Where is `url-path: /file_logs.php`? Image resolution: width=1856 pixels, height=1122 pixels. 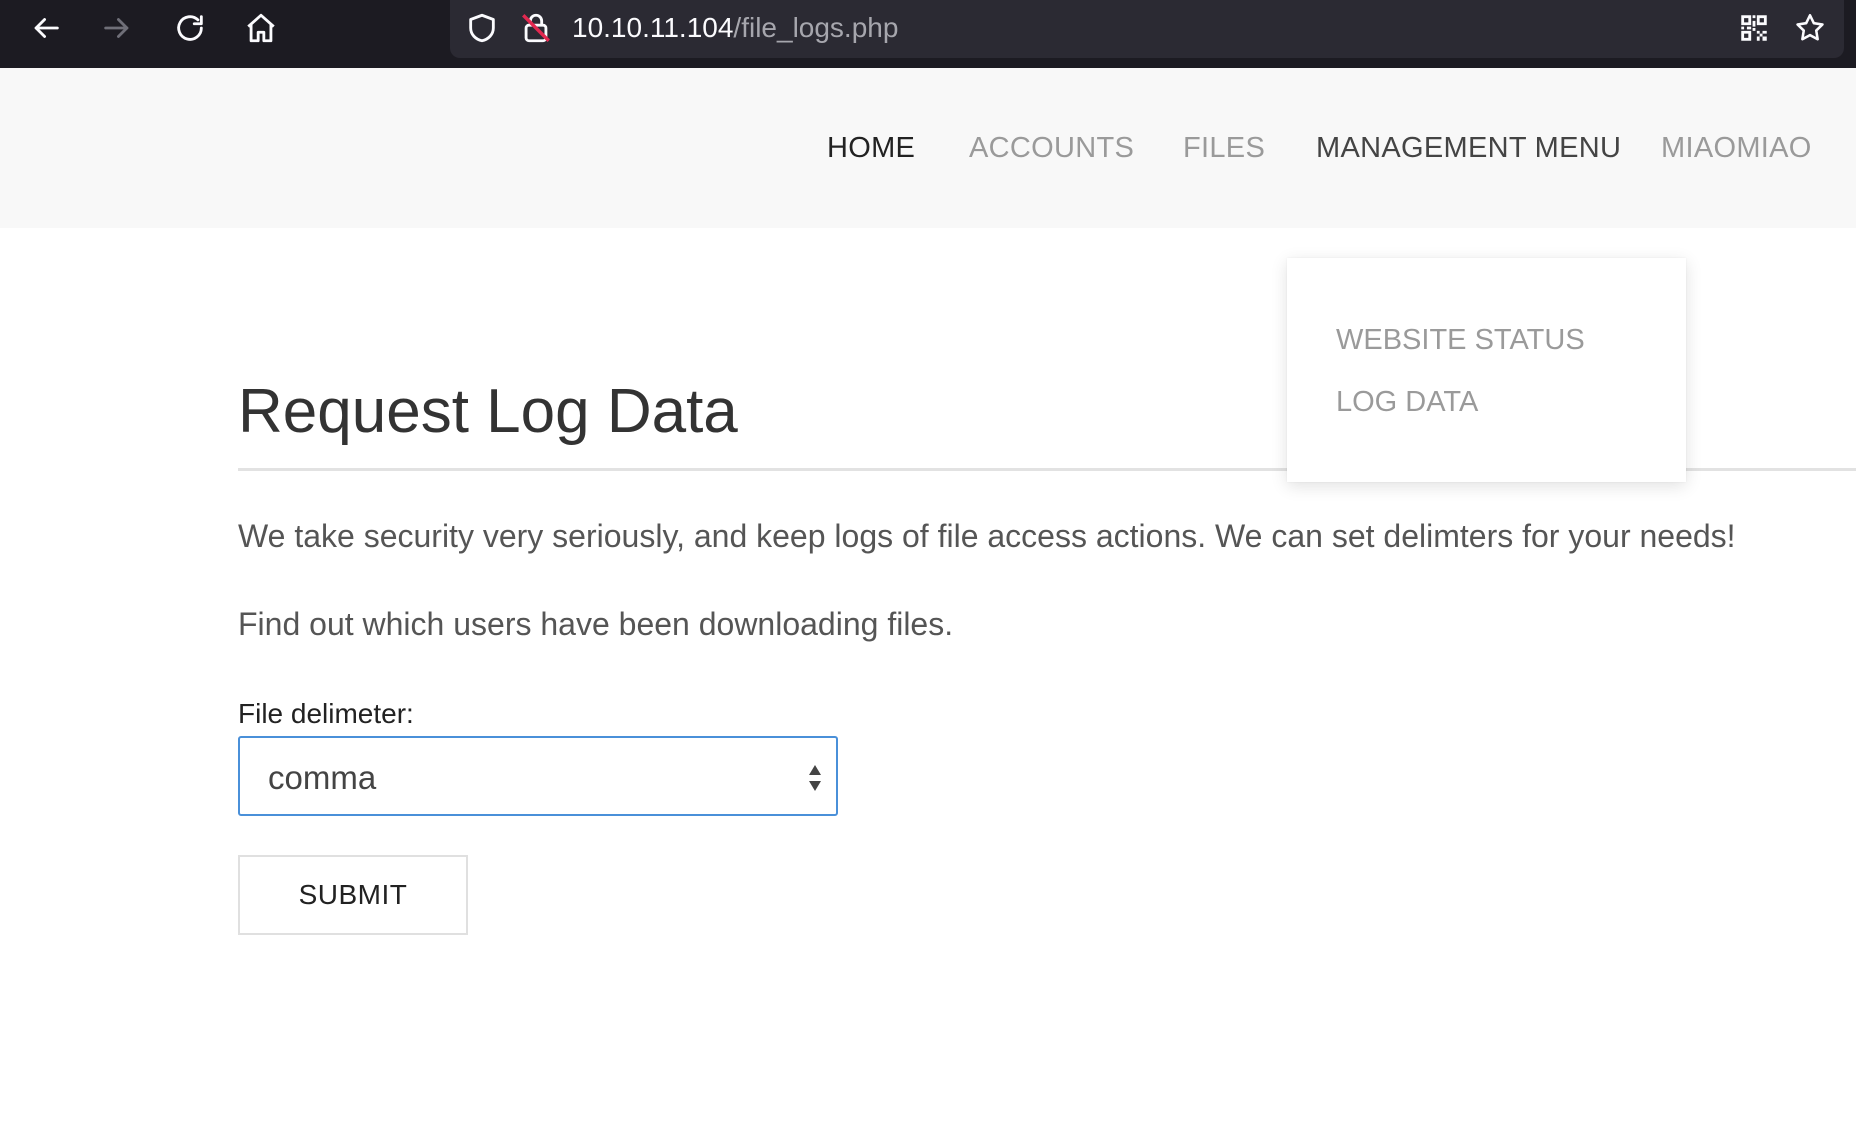 url-path: /file_logs.php is located at coordinates (816, 27).